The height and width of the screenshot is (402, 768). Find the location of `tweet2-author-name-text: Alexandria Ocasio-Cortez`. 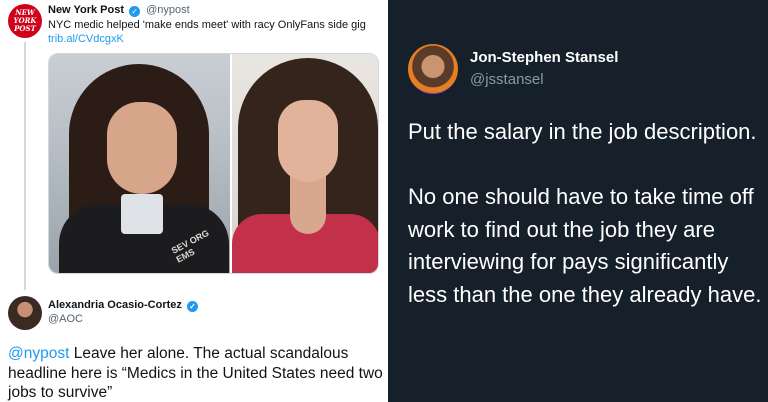

tweet2-author-name-text: Alexandria Ocasio-Cortez is located at coordinates (115, 305).